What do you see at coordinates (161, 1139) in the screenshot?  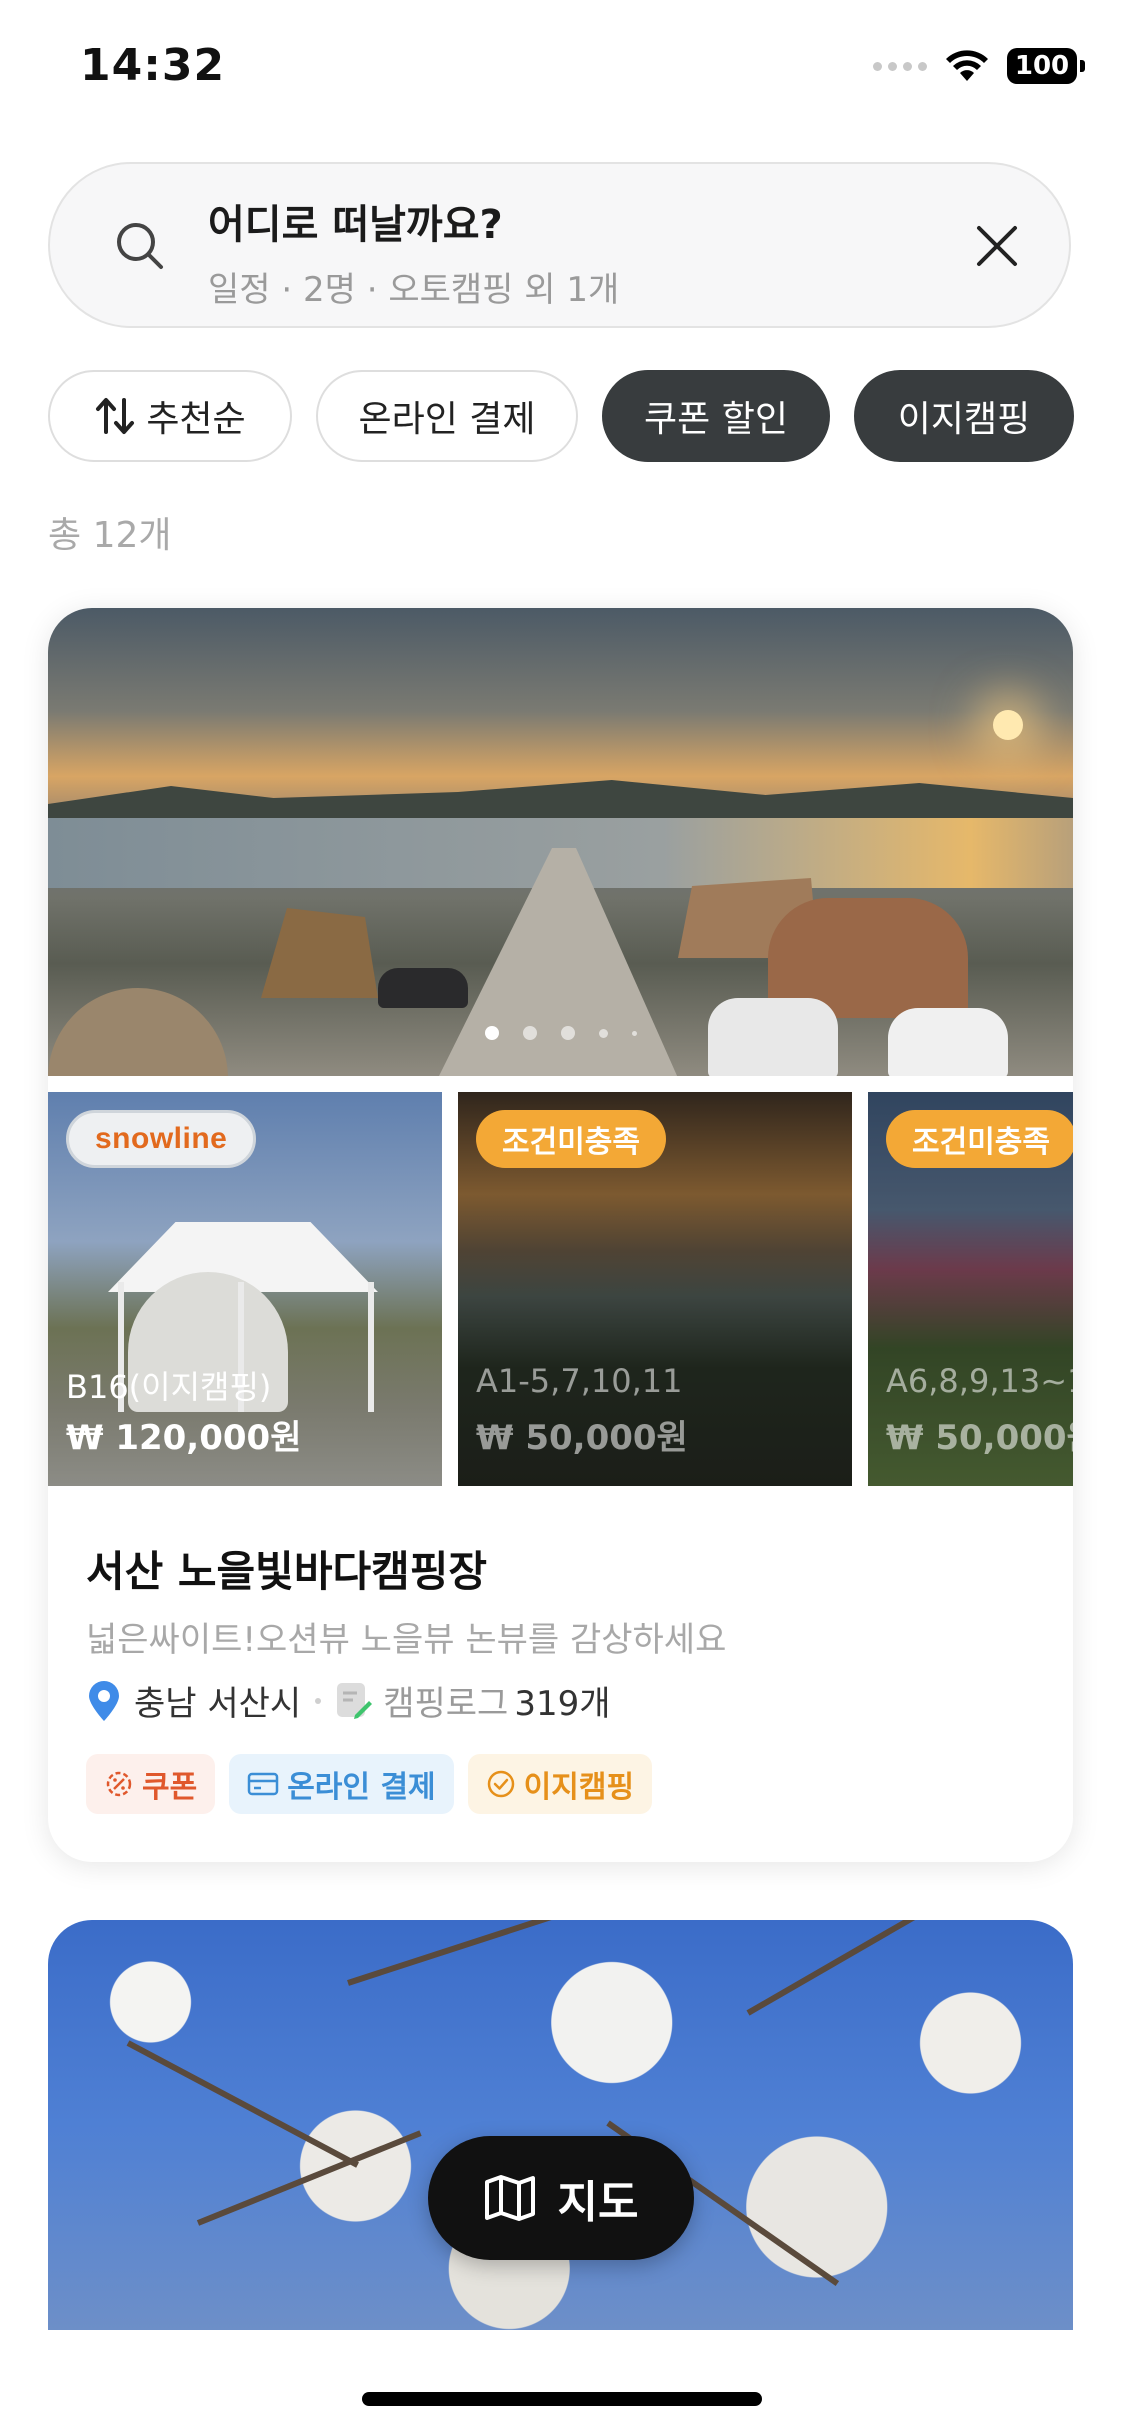 I see `brand-badge: snowline` at bounding box center [161, 1139].